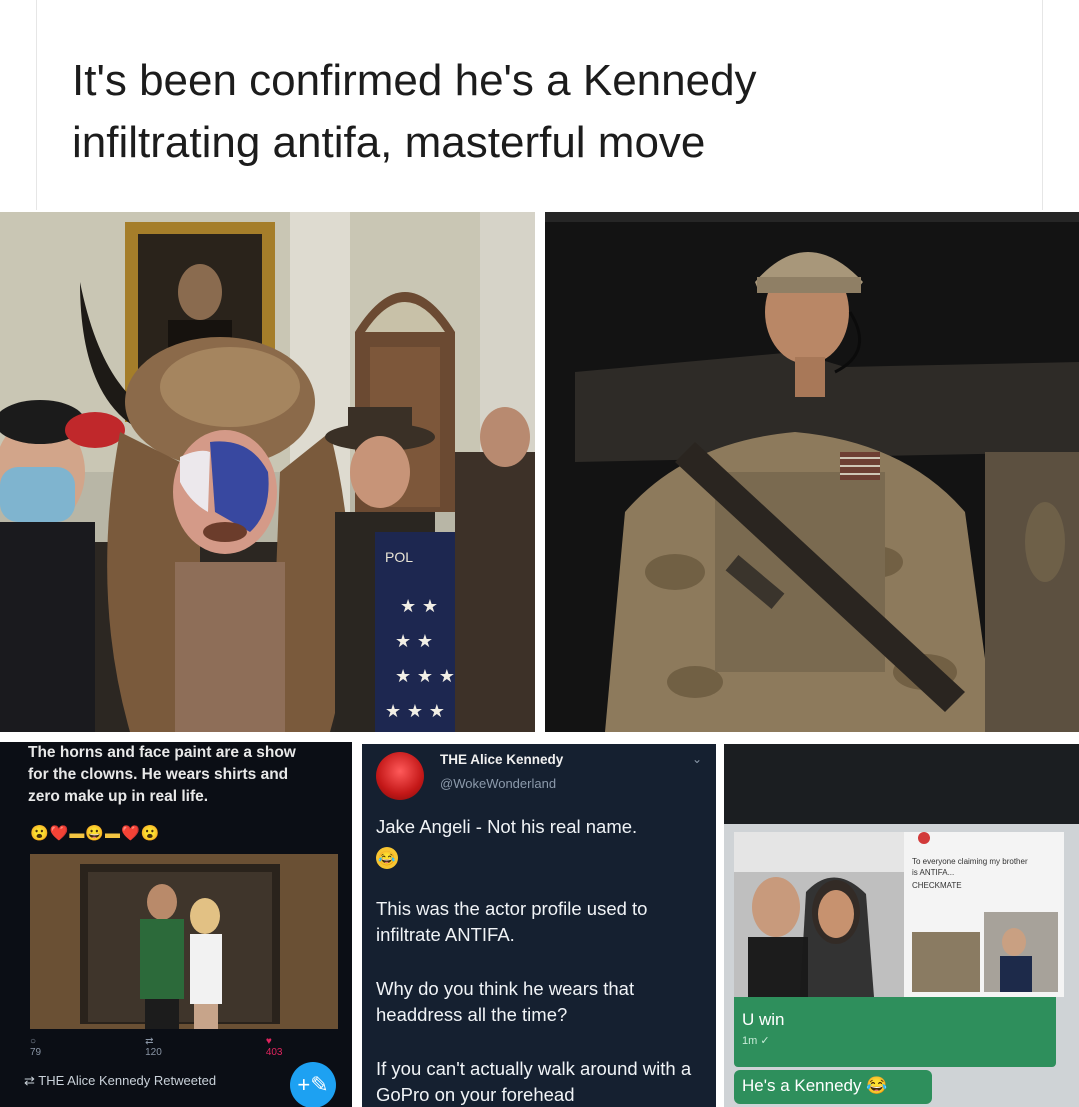 This screenshot has width=1079, height=1107. What do you see at coordinates (815, 1085) in the screenshot?
I see `message-text: He's a Kennedy 😂` at bounding box center [815, 1085].